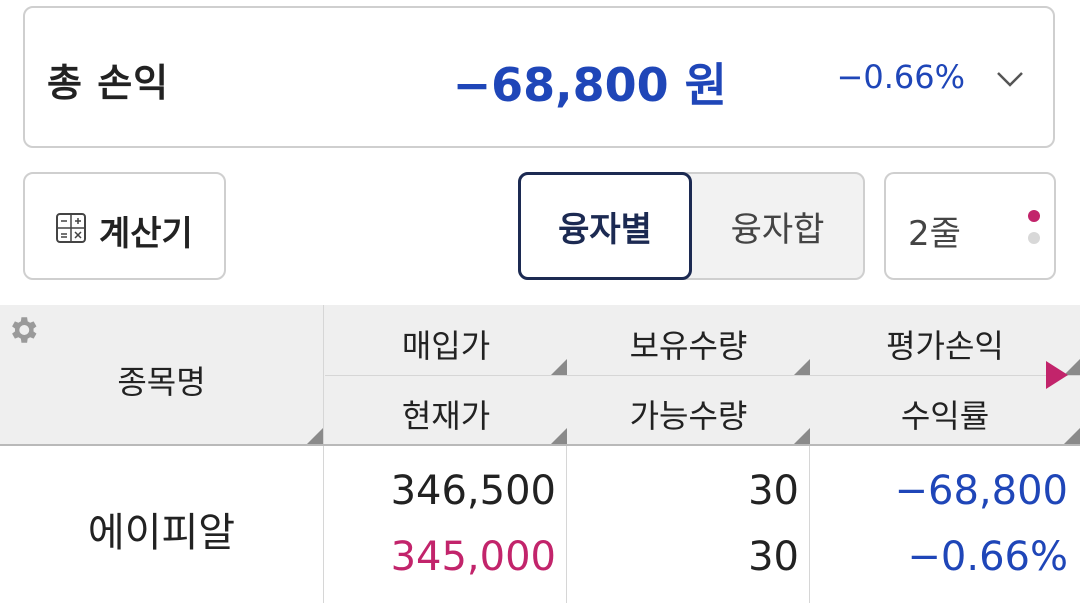 The image size is (1080, 603). I want to click on row-count-label: 2줄, so click(934, 234).